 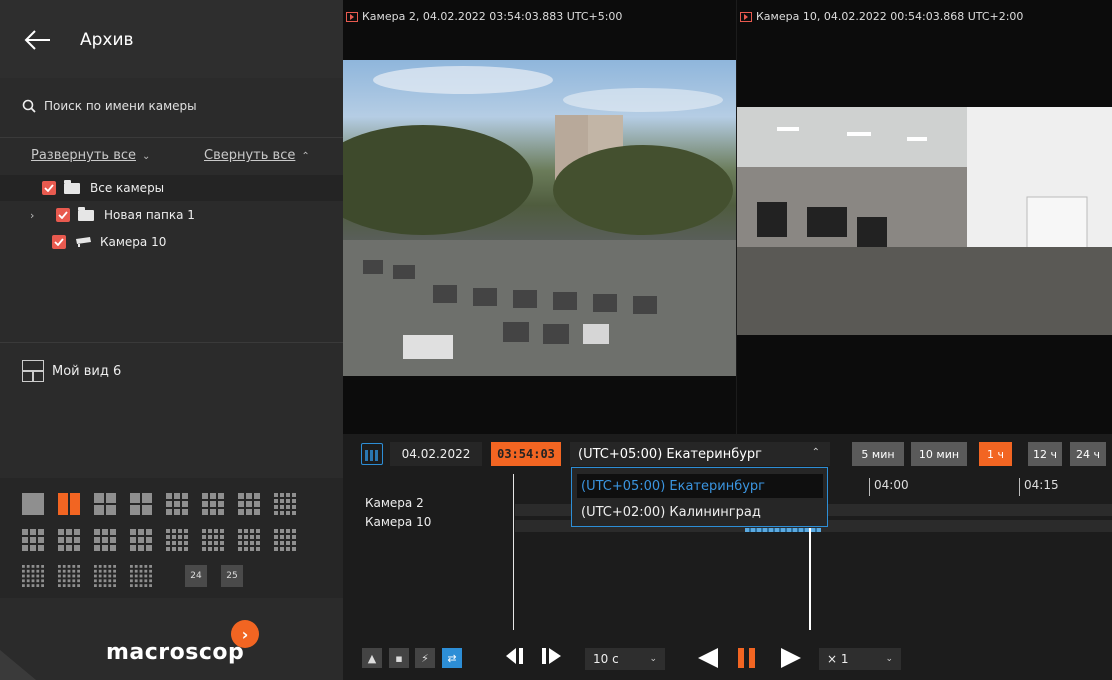 I want to click on layout-1-icon, so click(x=33, y=504).